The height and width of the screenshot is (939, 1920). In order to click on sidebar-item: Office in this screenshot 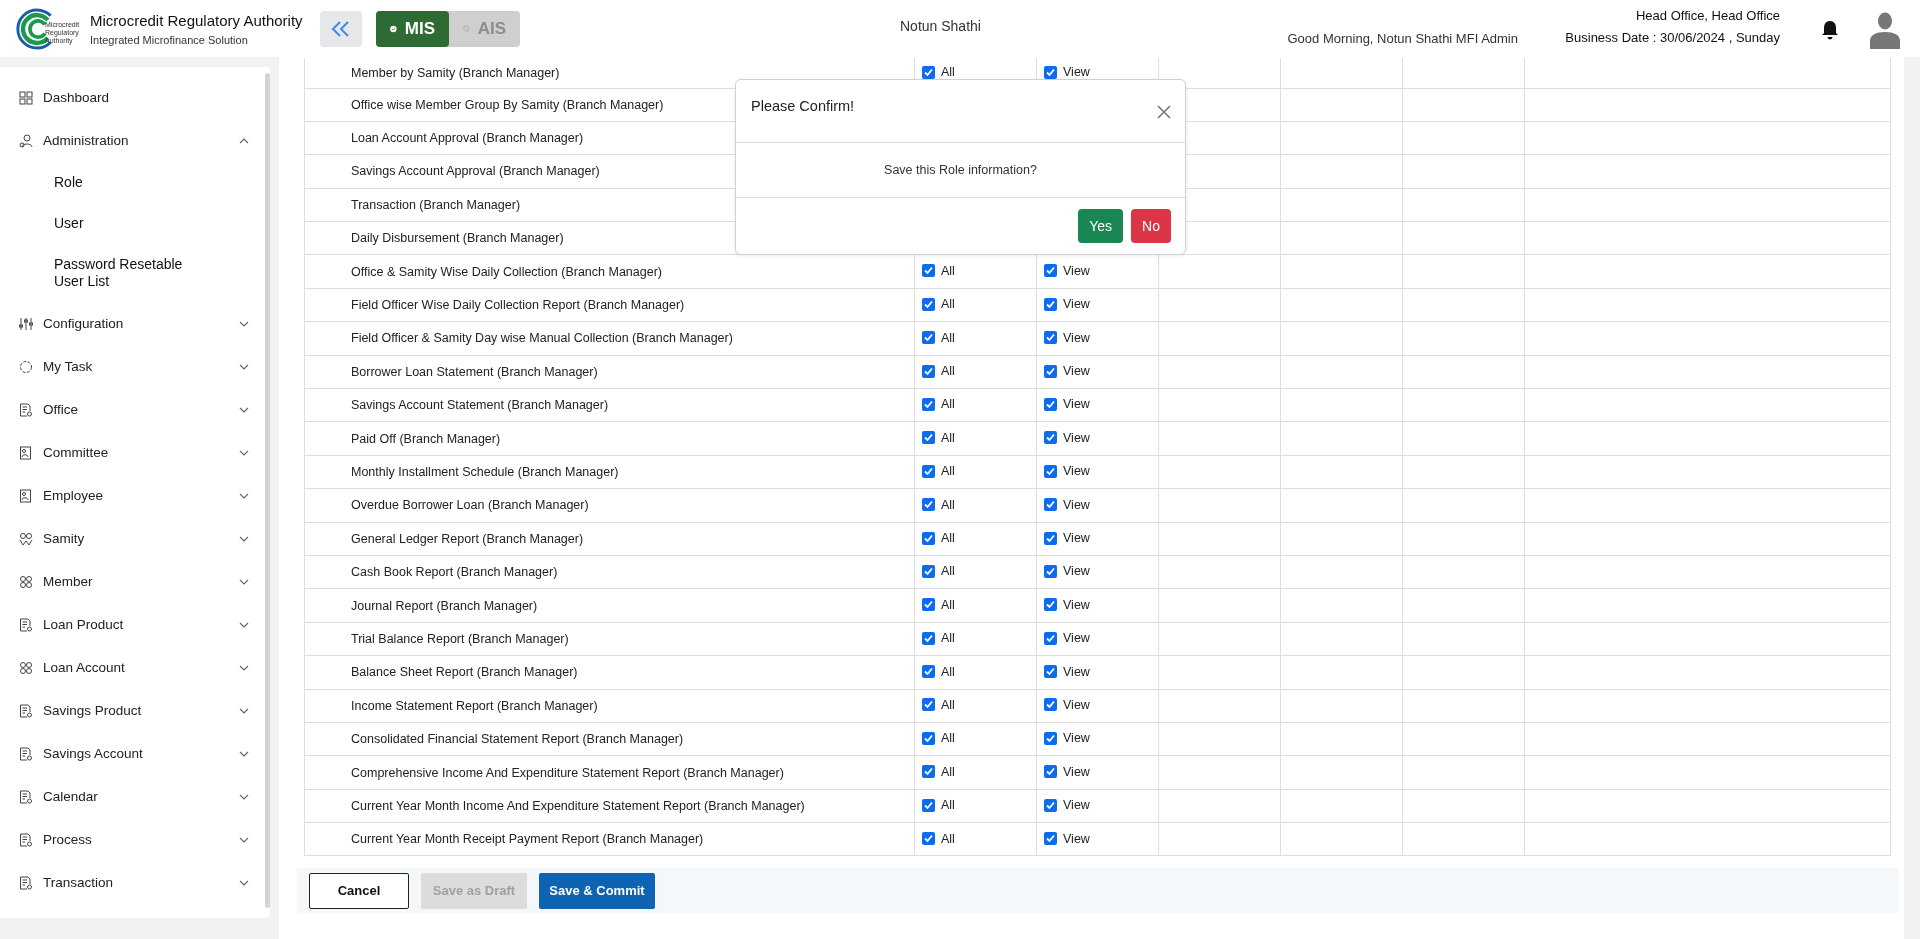, I will do `click(130, 409)`.